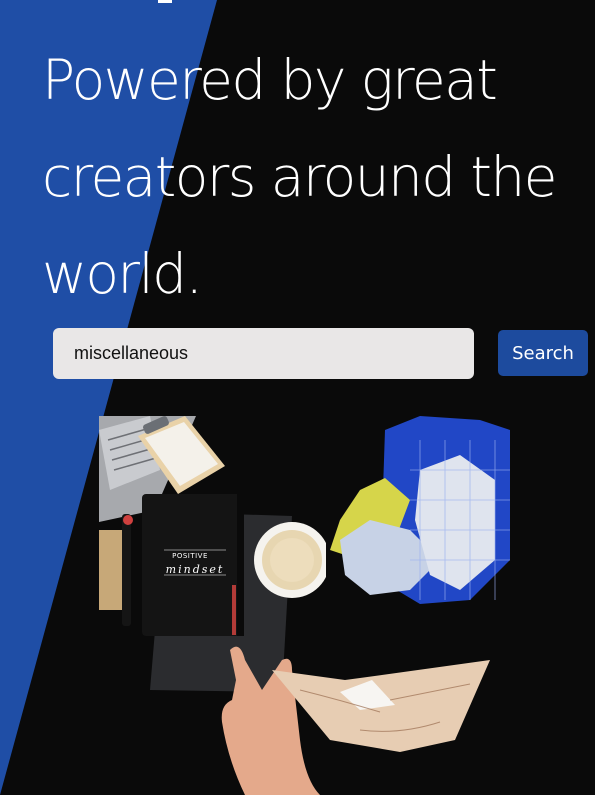 This screenshot has width=595, height=795. What do you see at coordinates (195, 569) in the screenshot?
I see `notebook-script-text: mindset` at bounding box center [195, 569].